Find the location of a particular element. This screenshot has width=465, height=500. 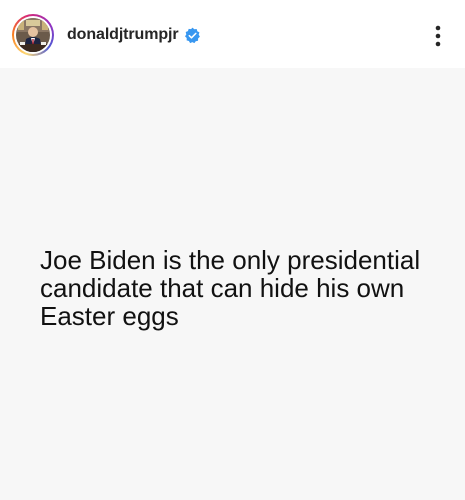

verified-badge-icon is located at coordinates (192, 35).